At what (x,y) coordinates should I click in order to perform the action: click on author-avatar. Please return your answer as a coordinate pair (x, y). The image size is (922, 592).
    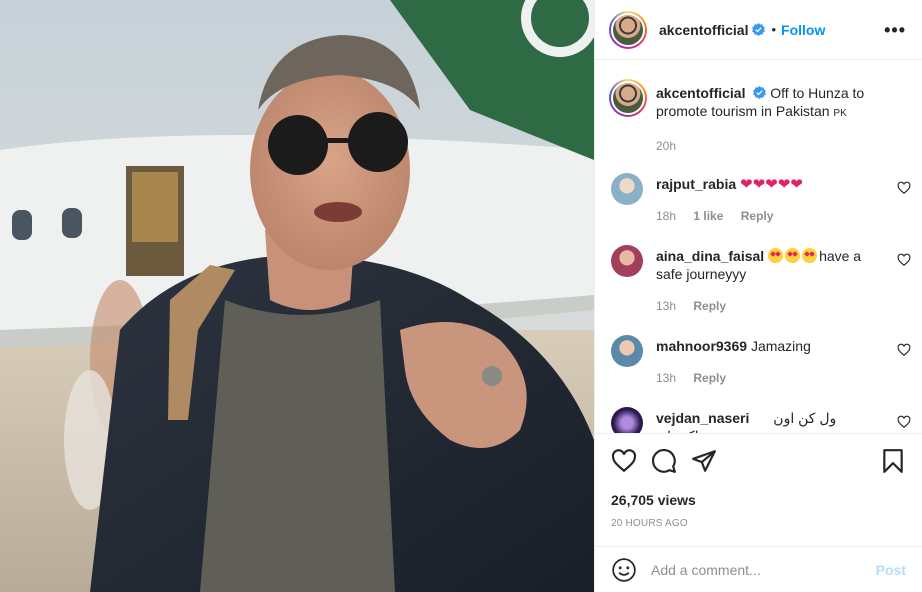
    Looking at the image, I should click on (628, 29).